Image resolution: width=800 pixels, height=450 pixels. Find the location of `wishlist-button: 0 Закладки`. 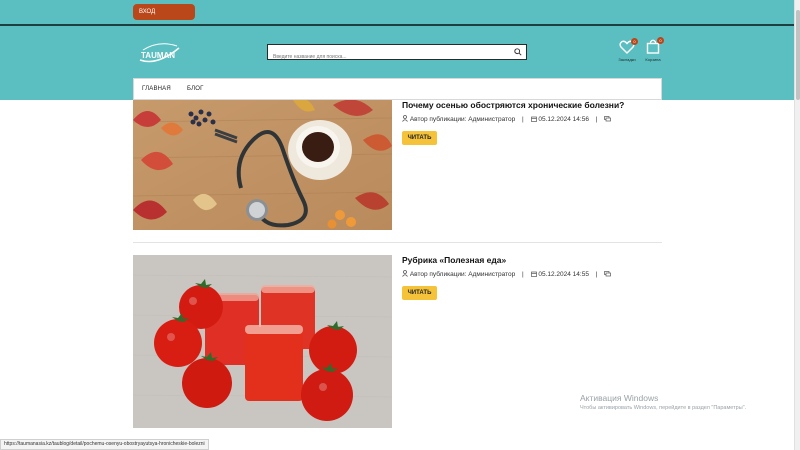

wishlist-button: 0 Закладки is located at coordinates (627, 50).